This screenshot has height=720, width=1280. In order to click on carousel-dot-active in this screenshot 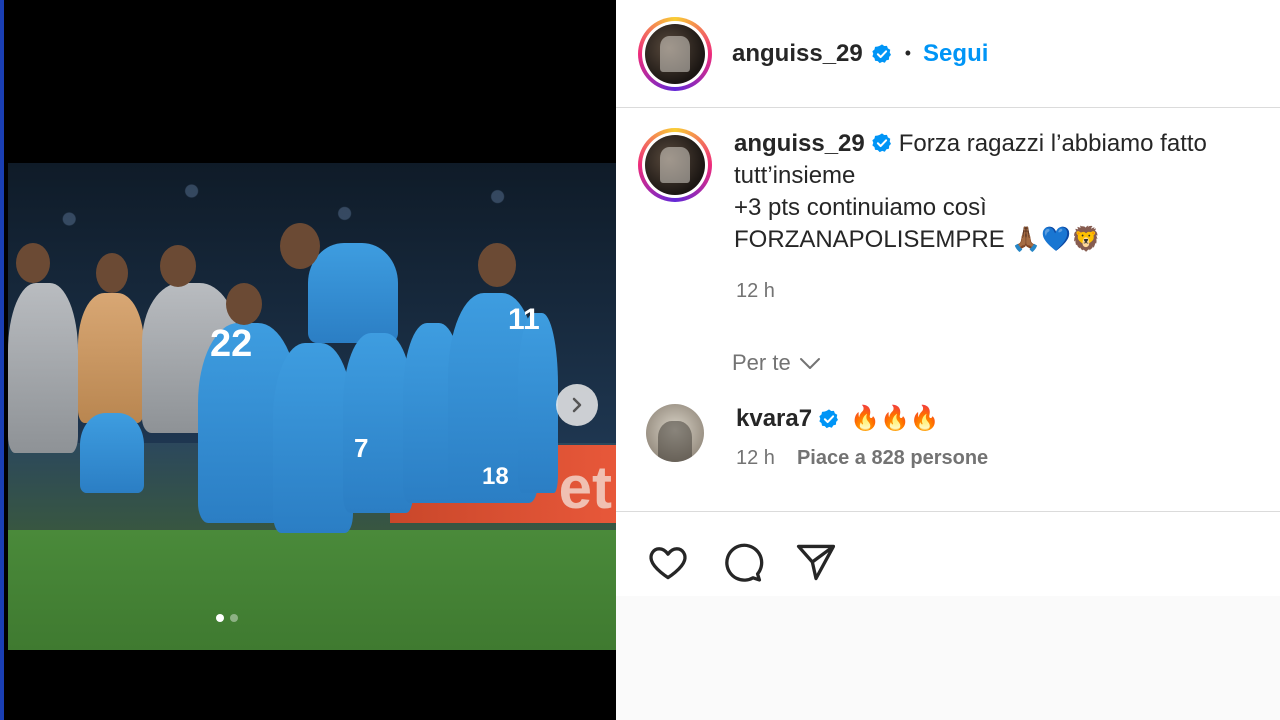, I will do `click(220, 618)`.